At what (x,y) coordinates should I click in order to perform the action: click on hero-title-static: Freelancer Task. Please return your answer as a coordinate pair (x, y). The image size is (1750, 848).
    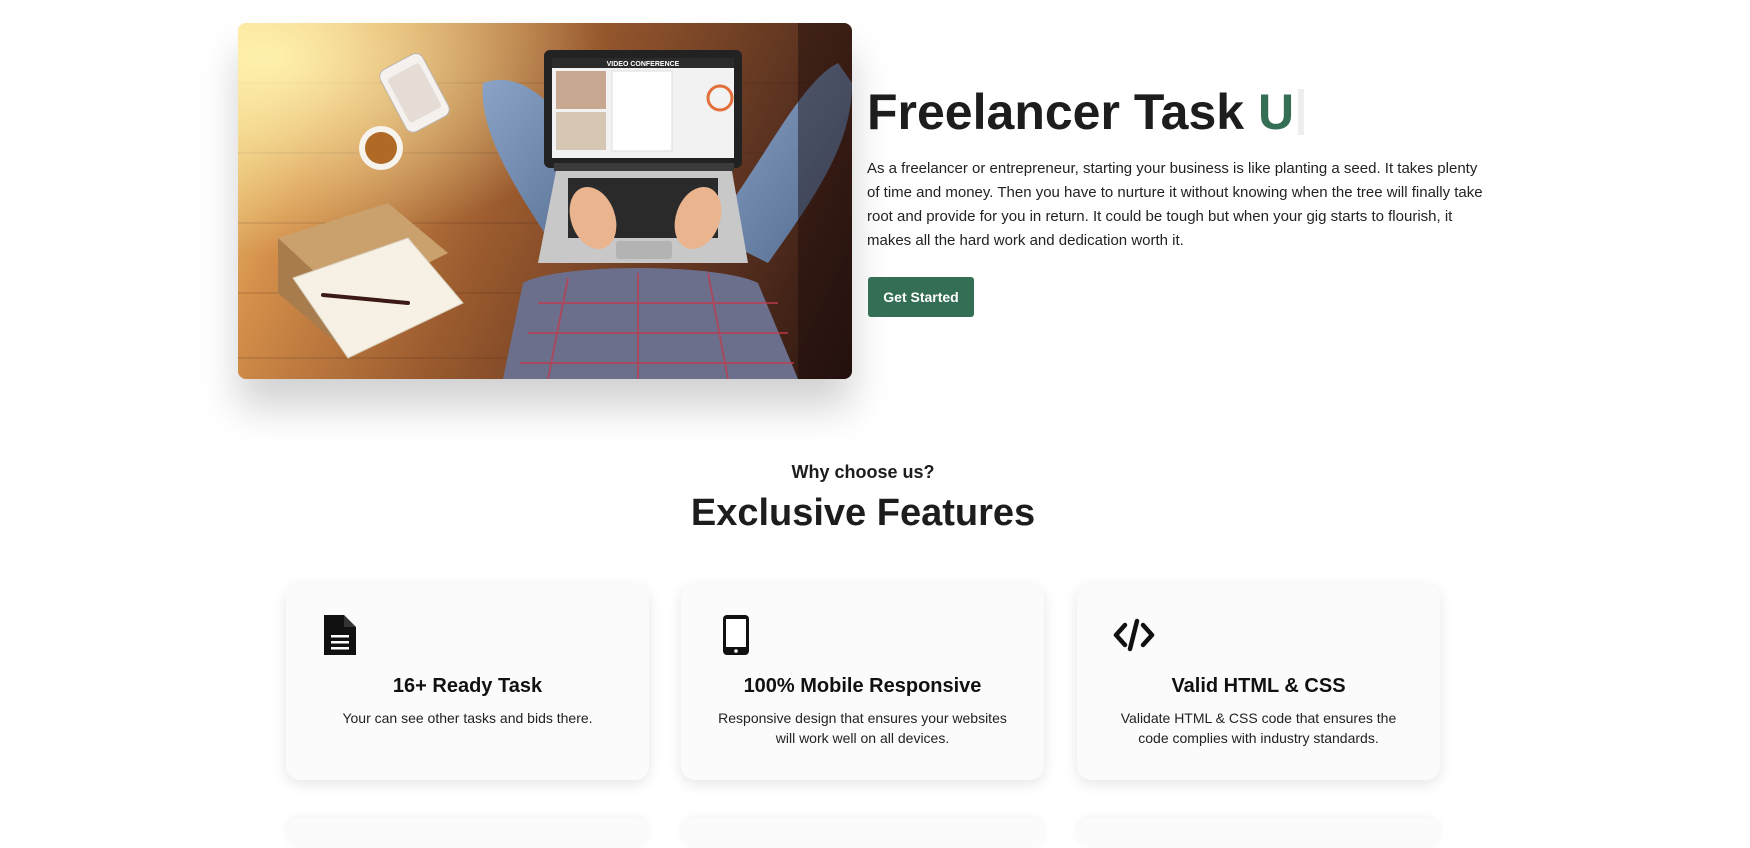
    Looking at the image, I should click on (1062, 112).